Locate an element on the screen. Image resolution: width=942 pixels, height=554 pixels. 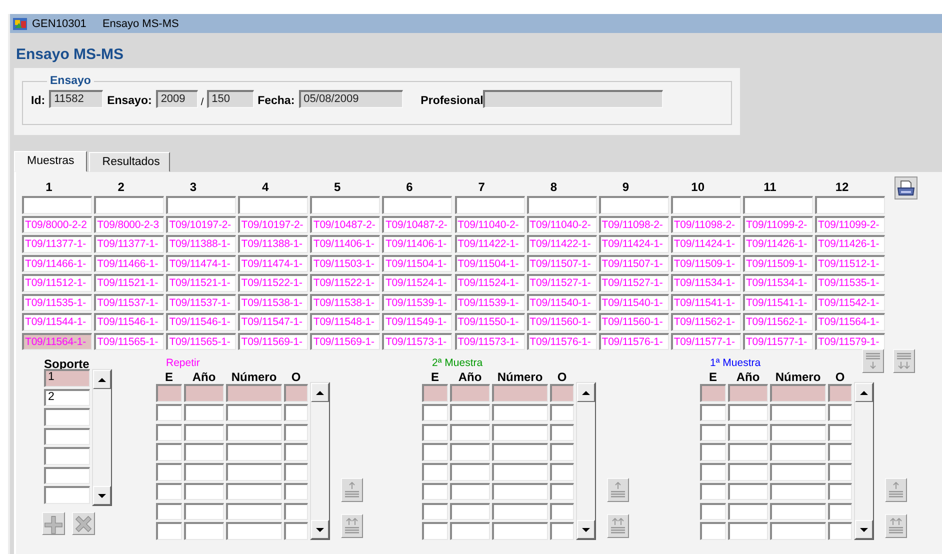
sample-cell: T09/11549-1- is located at coordinates (417, 321).